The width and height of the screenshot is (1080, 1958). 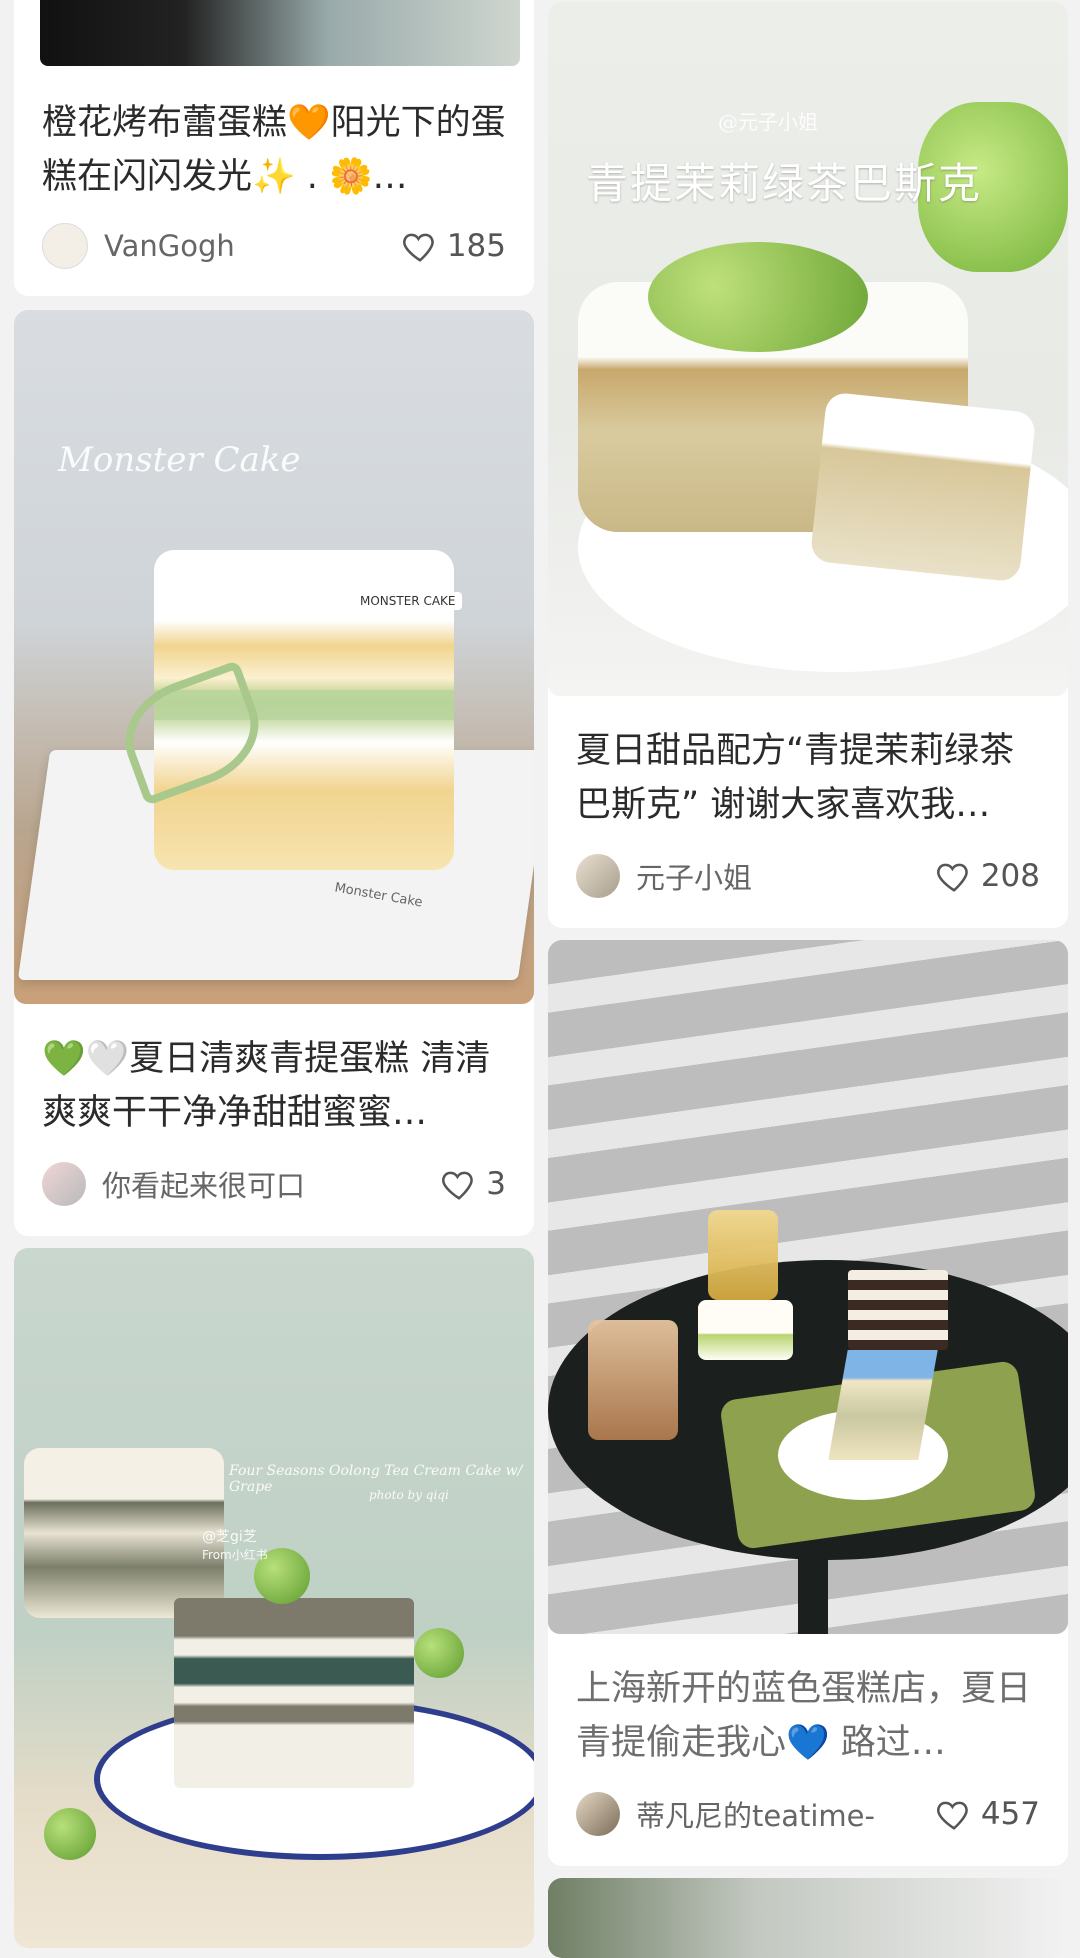 What do you see at coordinates (179, 460) in the screenshot?
I see `watermark-text: Monster Cake` at bounding box center [179, 460].